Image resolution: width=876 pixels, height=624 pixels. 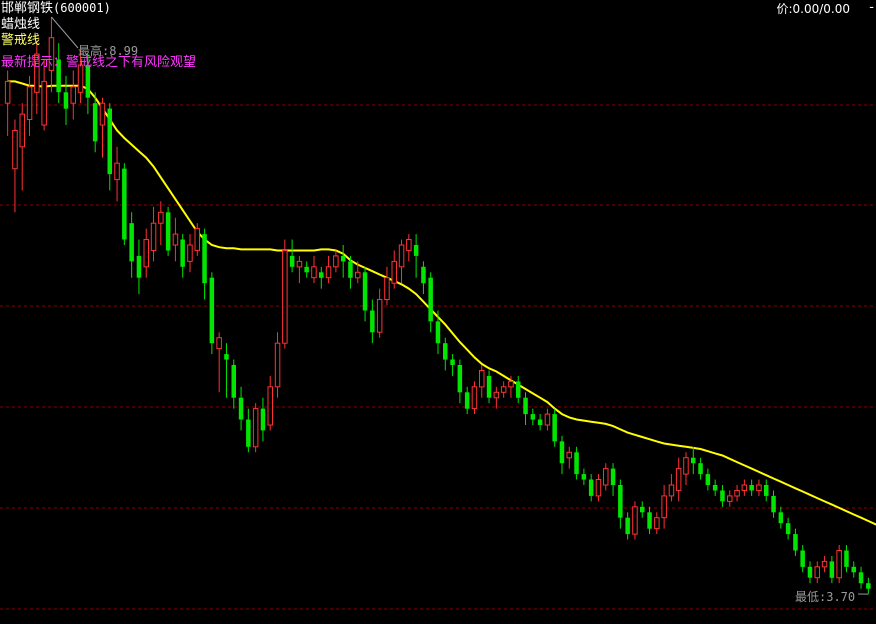 What do you see at coordinates (871, 7) in the screenshot?
I see `minimize-button: -` at bounding box center [871, 7].